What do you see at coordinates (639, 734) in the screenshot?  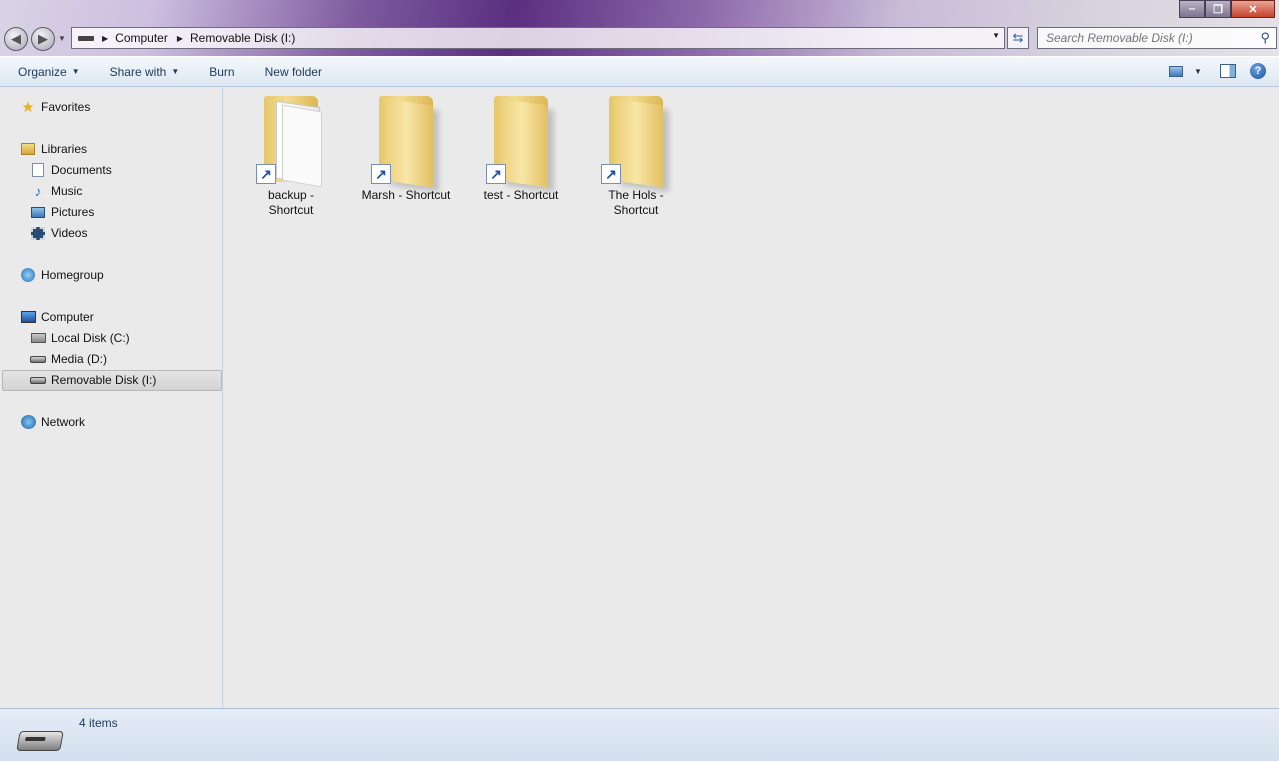 I see `details-pane: 4 items` at bounding box center [639, 734].